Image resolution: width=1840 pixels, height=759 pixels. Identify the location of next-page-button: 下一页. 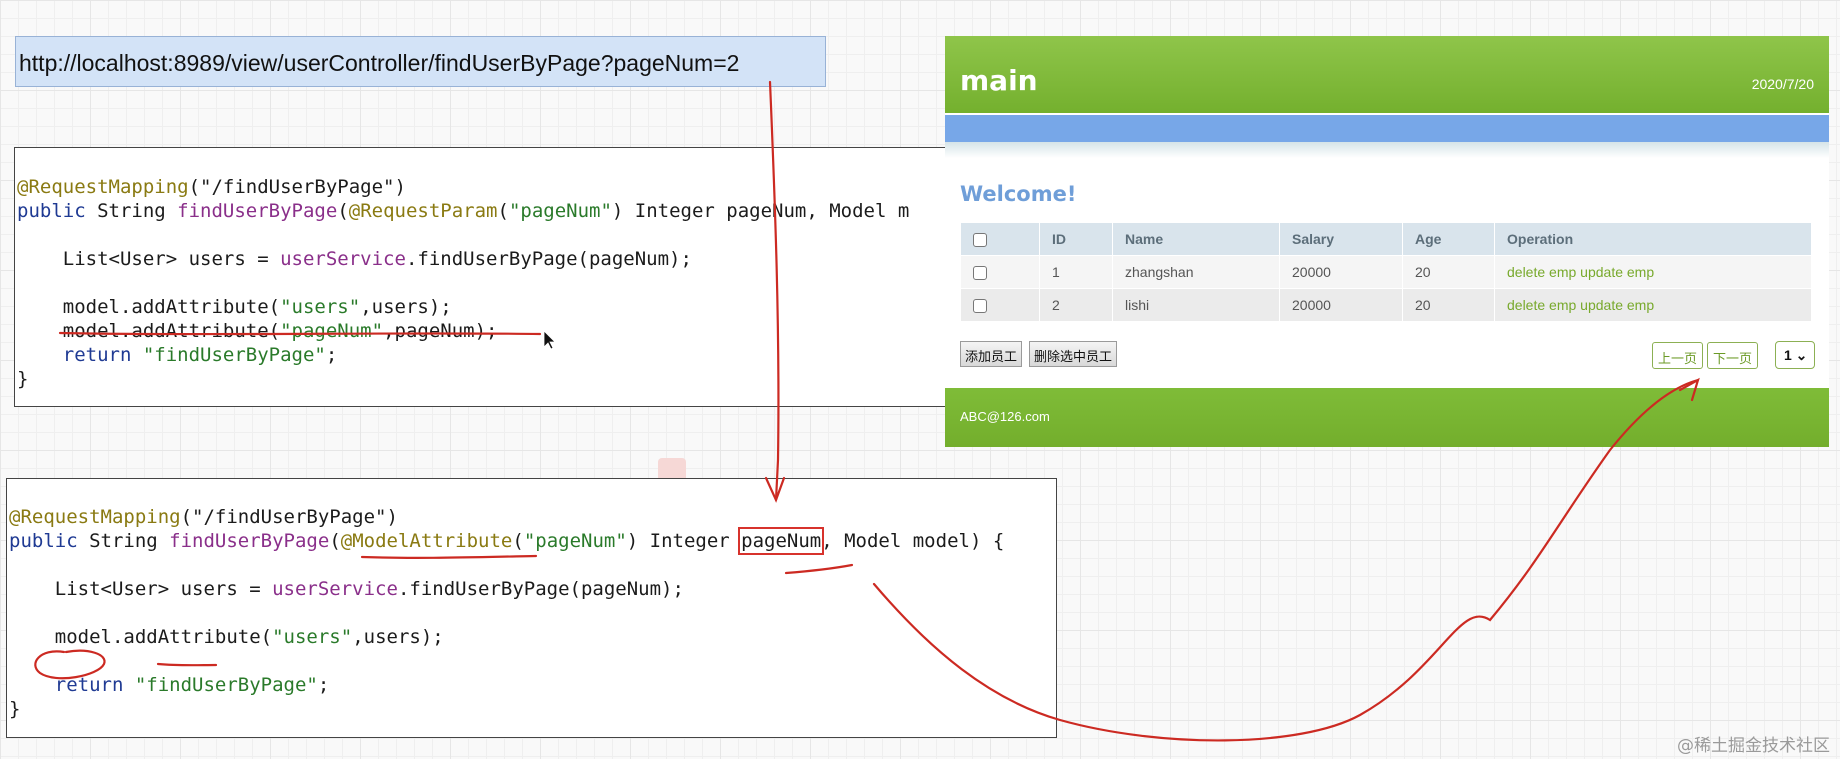
(1733, 355).